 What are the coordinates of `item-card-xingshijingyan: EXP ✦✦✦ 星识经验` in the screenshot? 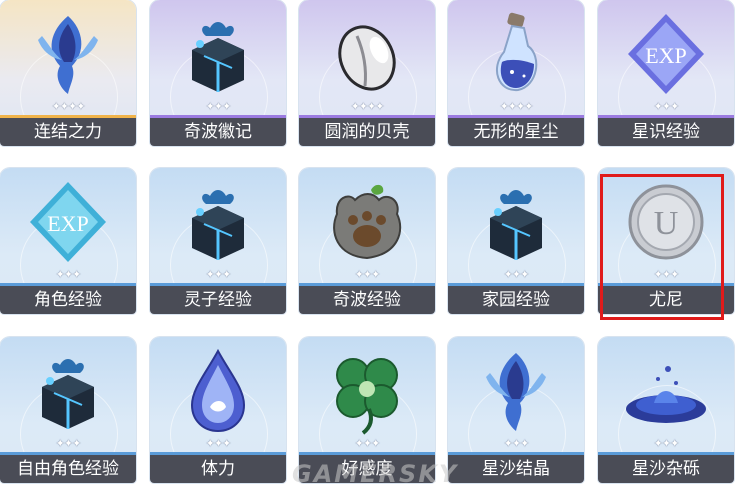 It's located at (666, 73).